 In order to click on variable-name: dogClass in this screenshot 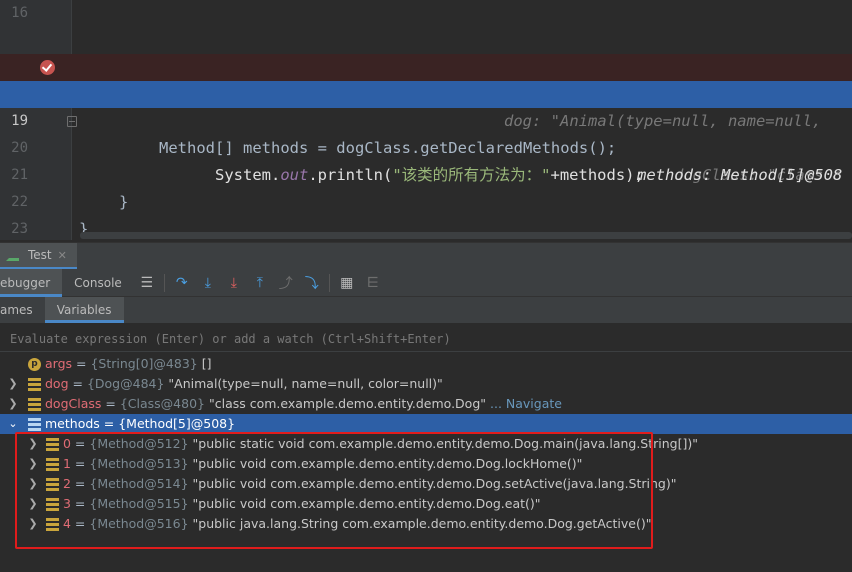, I will do `click(73, 403)`.